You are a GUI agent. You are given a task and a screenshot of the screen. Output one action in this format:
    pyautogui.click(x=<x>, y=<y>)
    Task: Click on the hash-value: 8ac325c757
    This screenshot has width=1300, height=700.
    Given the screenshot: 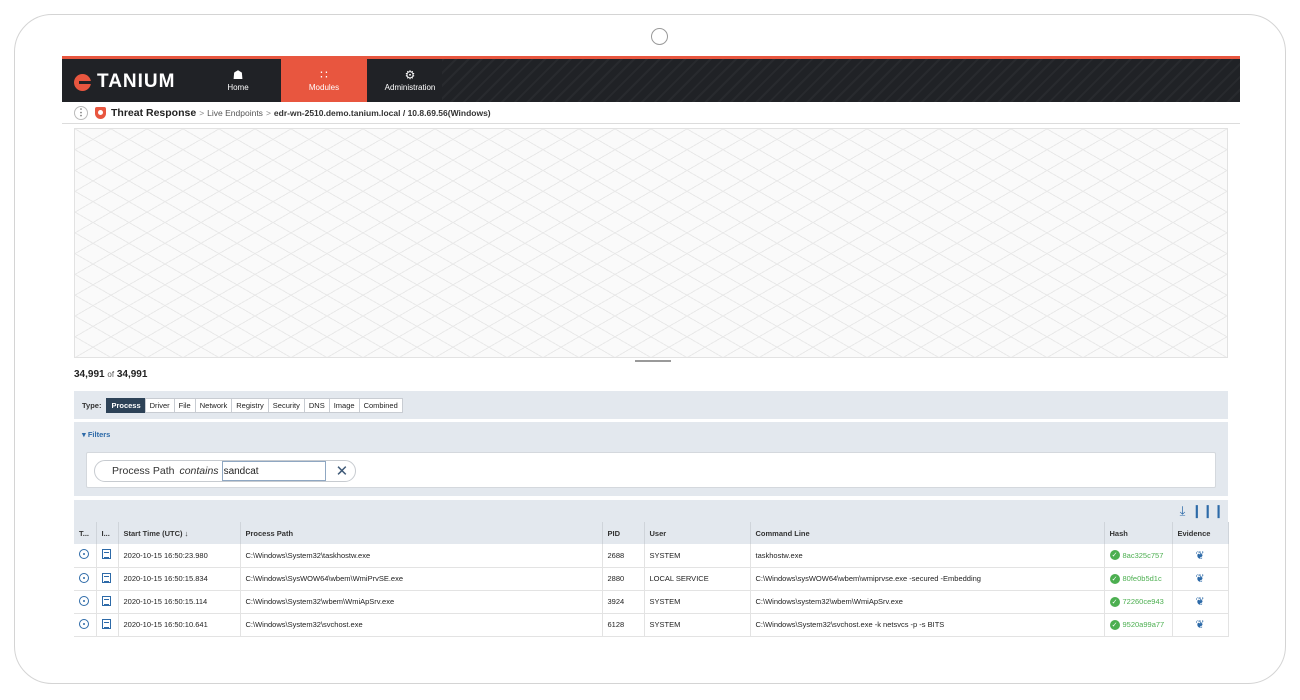 What is the action you would take?
    pyautogui.click(x=1143, y=555)
    